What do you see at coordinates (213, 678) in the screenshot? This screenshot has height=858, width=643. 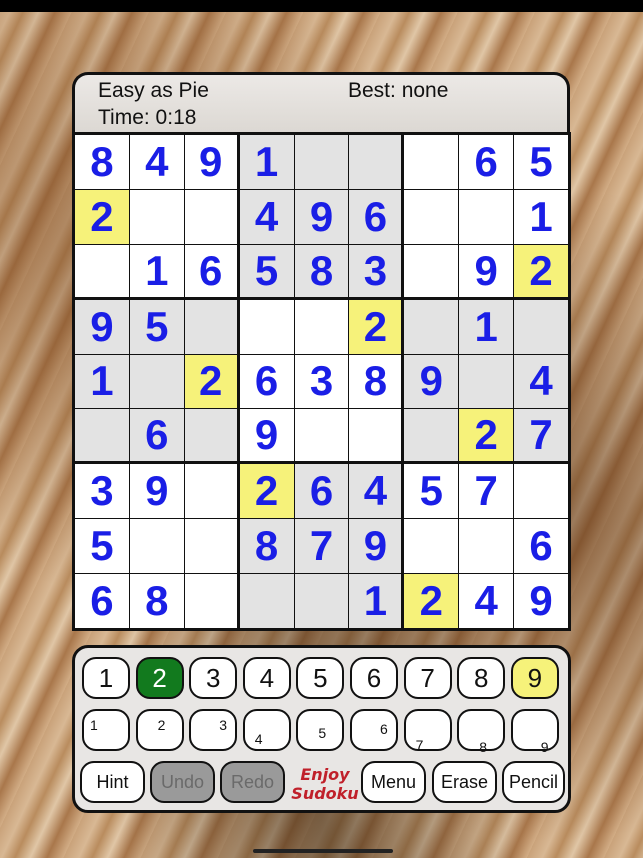 I see `number-button: 3` at bounding box center [213, 678].